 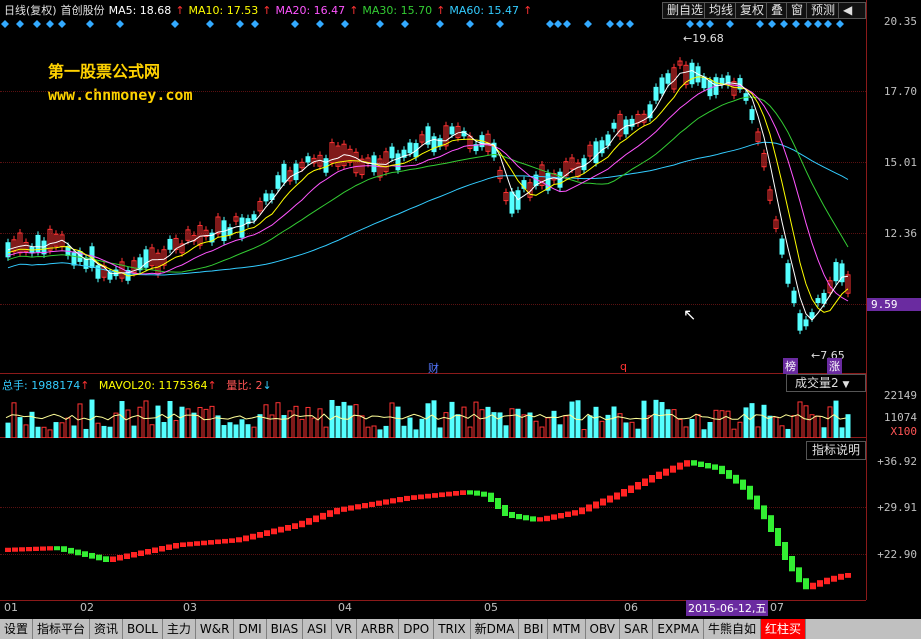 I want to click on tab-boll: BOLL, so click(x=143, y=629).